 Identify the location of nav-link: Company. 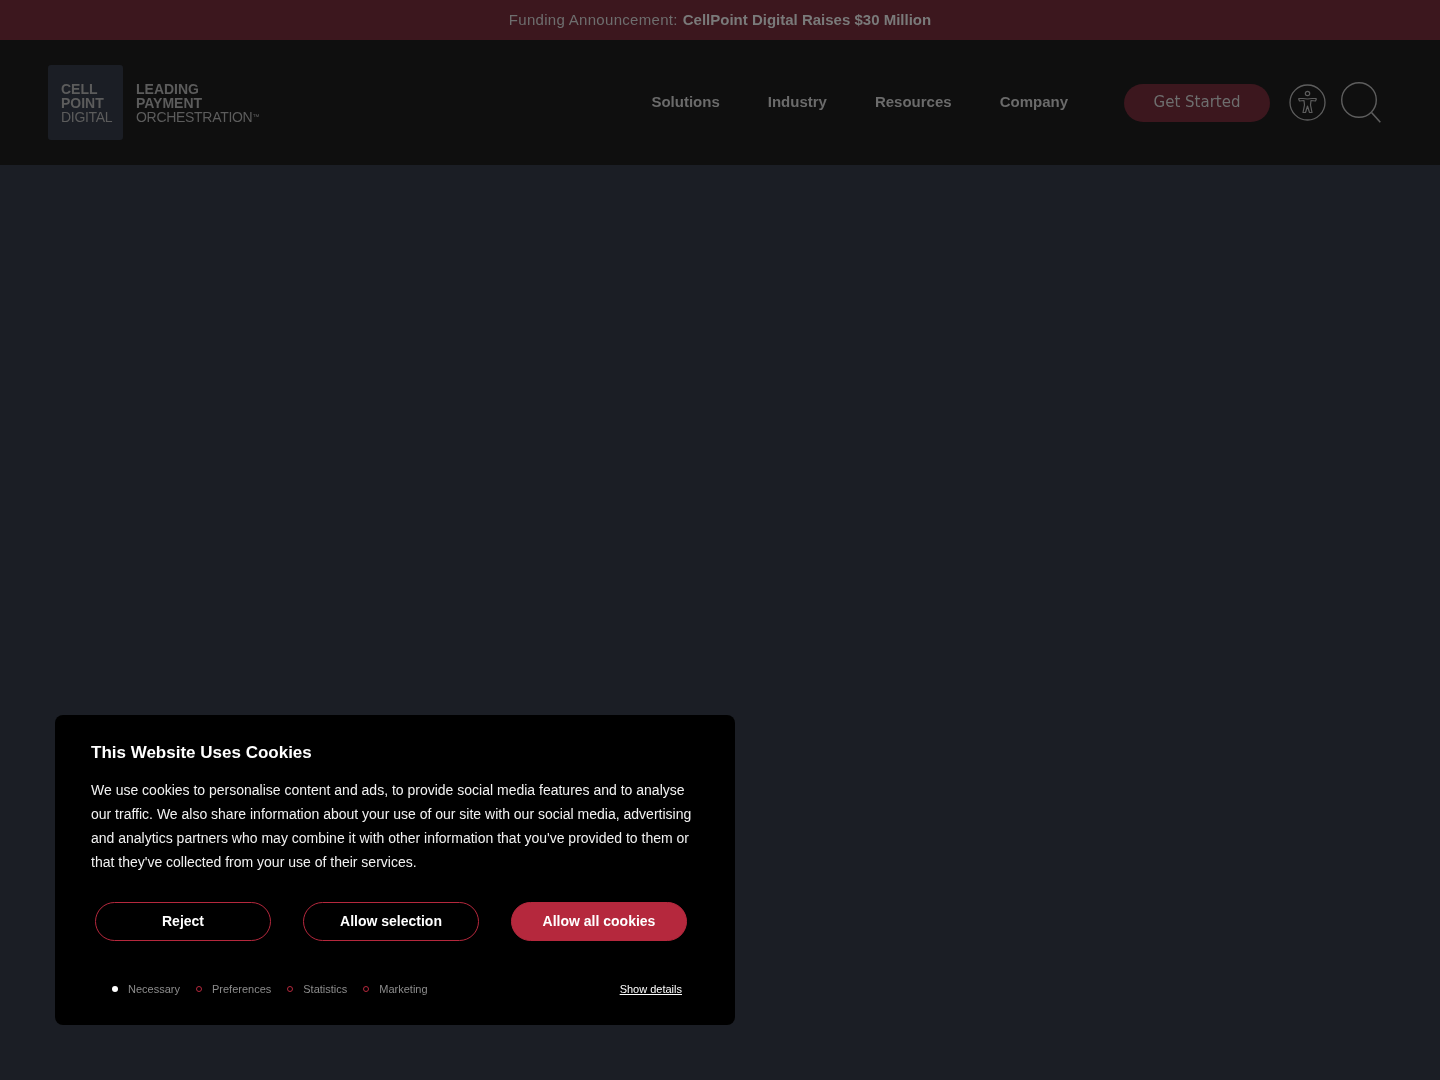
(1033, 102).